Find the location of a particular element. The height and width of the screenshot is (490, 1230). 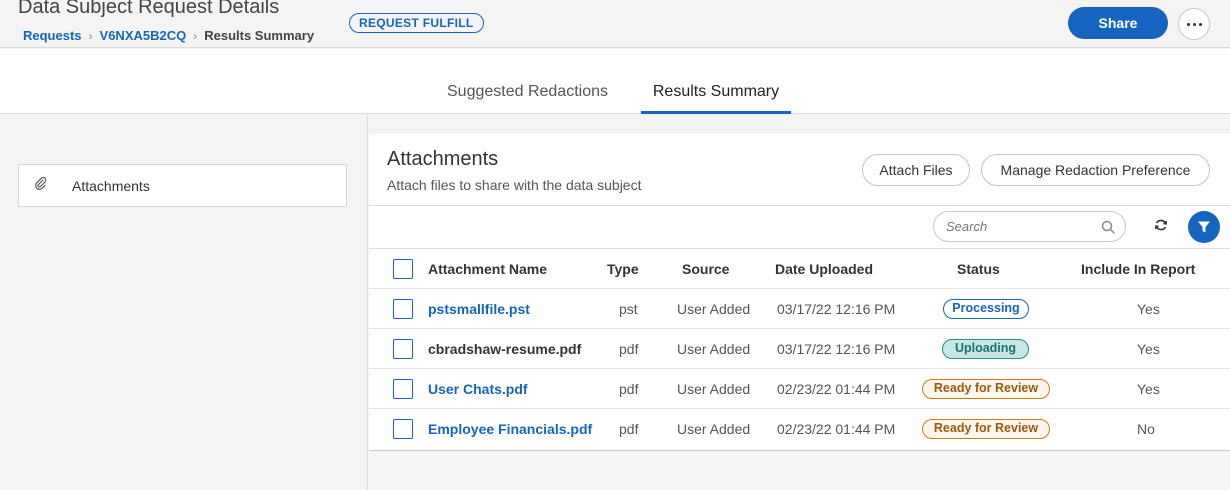

more-options-button is located at coordinates (1194, 24).